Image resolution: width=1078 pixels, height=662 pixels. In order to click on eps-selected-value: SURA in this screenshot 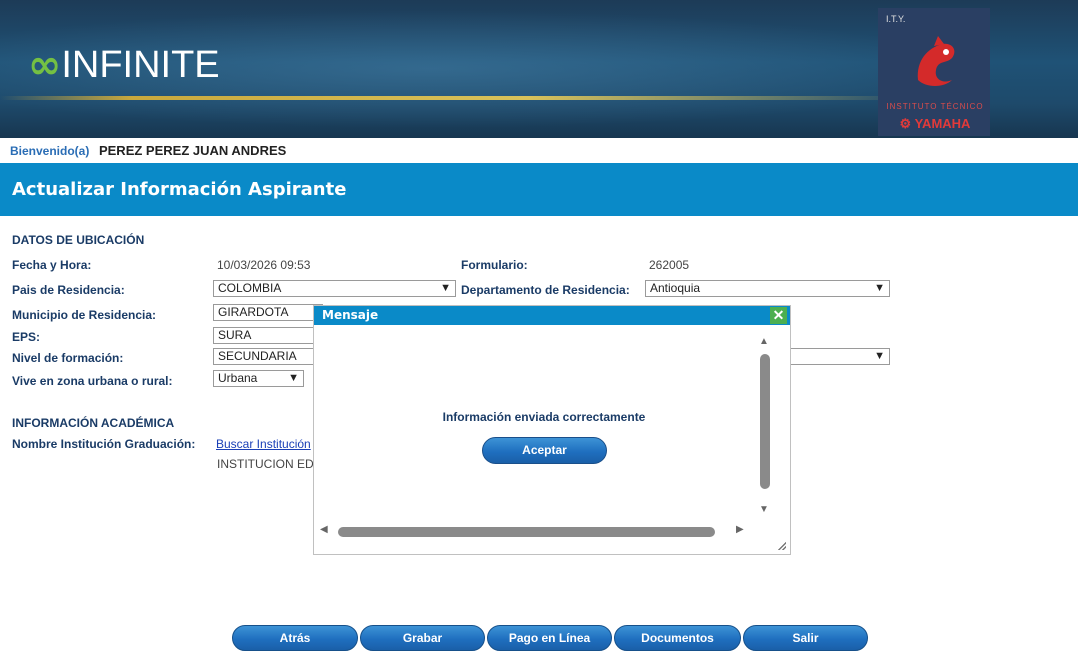, I will do `click(235, 335)`.